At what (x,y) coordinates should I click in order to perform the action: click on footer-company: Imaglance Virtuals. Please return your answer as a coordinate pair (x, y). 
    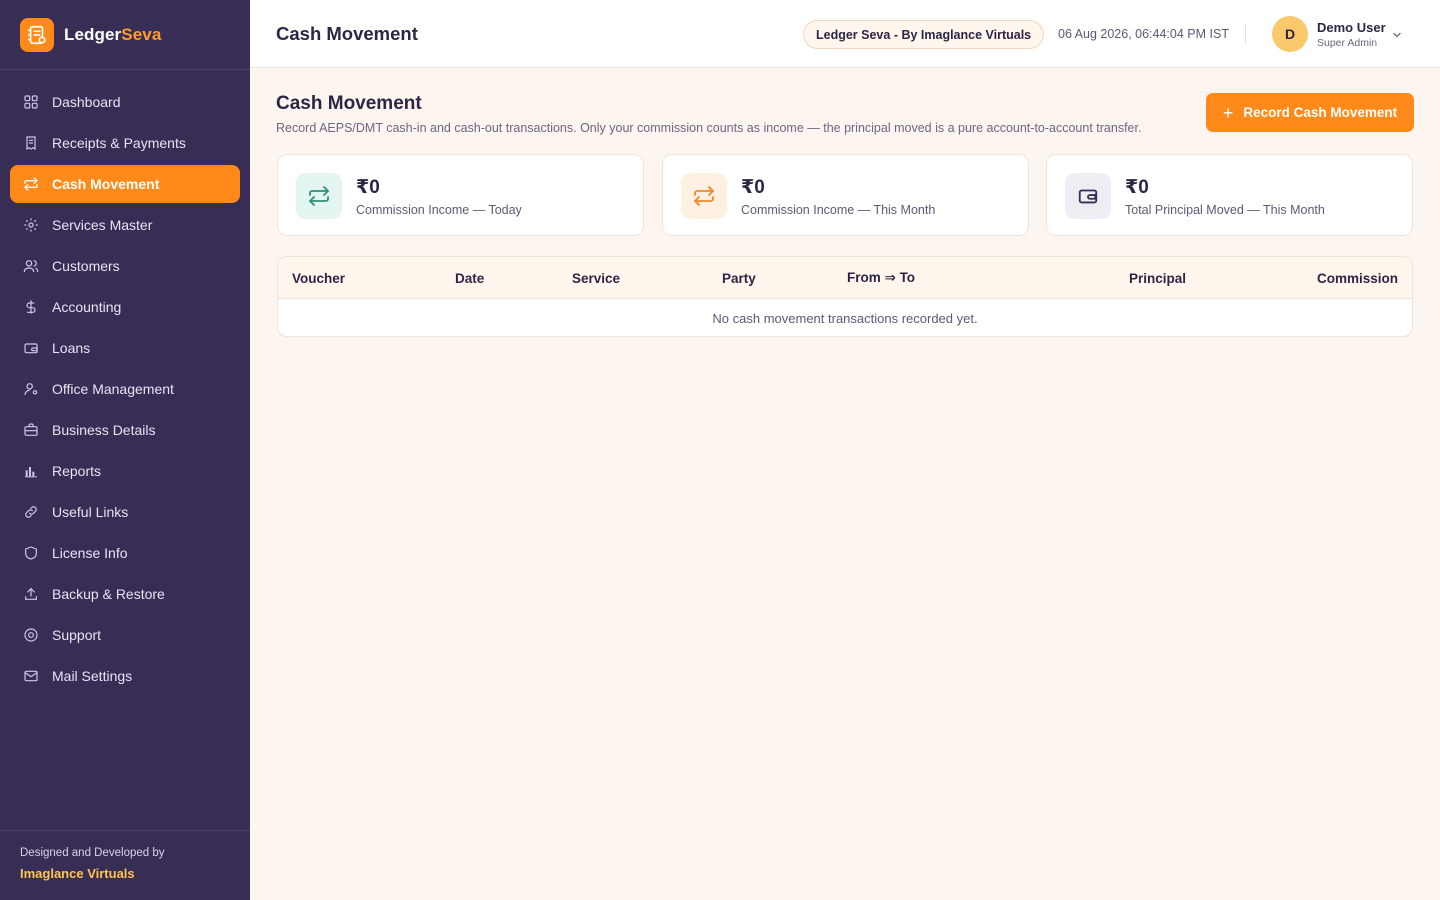
    Looking at the image, I should click on (135, 873).